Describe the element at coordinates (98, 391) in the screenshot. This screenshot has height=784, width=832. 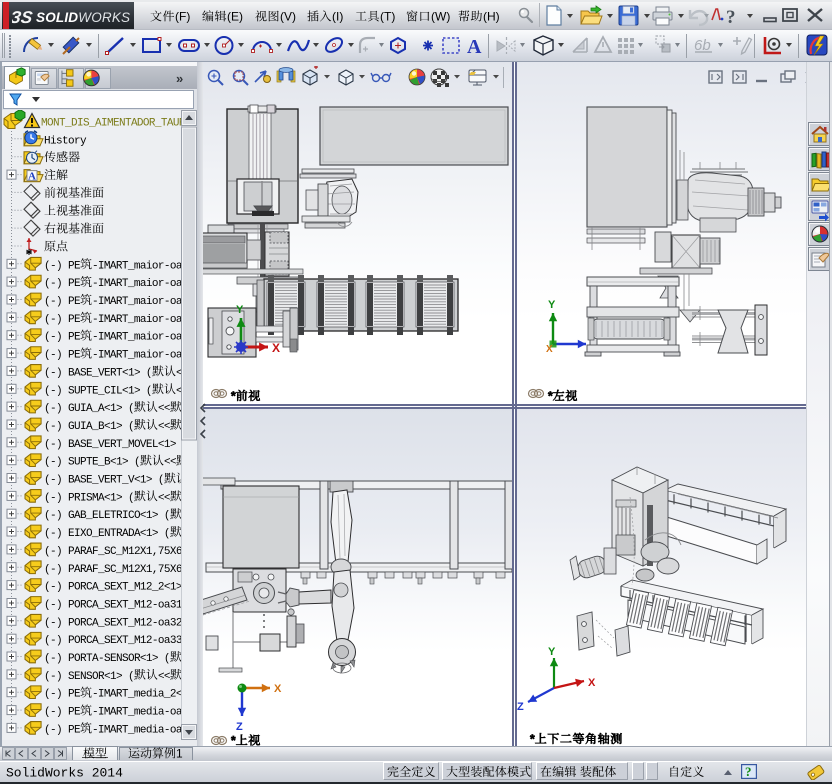
I see `svg-text: (-) SUPTE_CIL<1> (` at that location.